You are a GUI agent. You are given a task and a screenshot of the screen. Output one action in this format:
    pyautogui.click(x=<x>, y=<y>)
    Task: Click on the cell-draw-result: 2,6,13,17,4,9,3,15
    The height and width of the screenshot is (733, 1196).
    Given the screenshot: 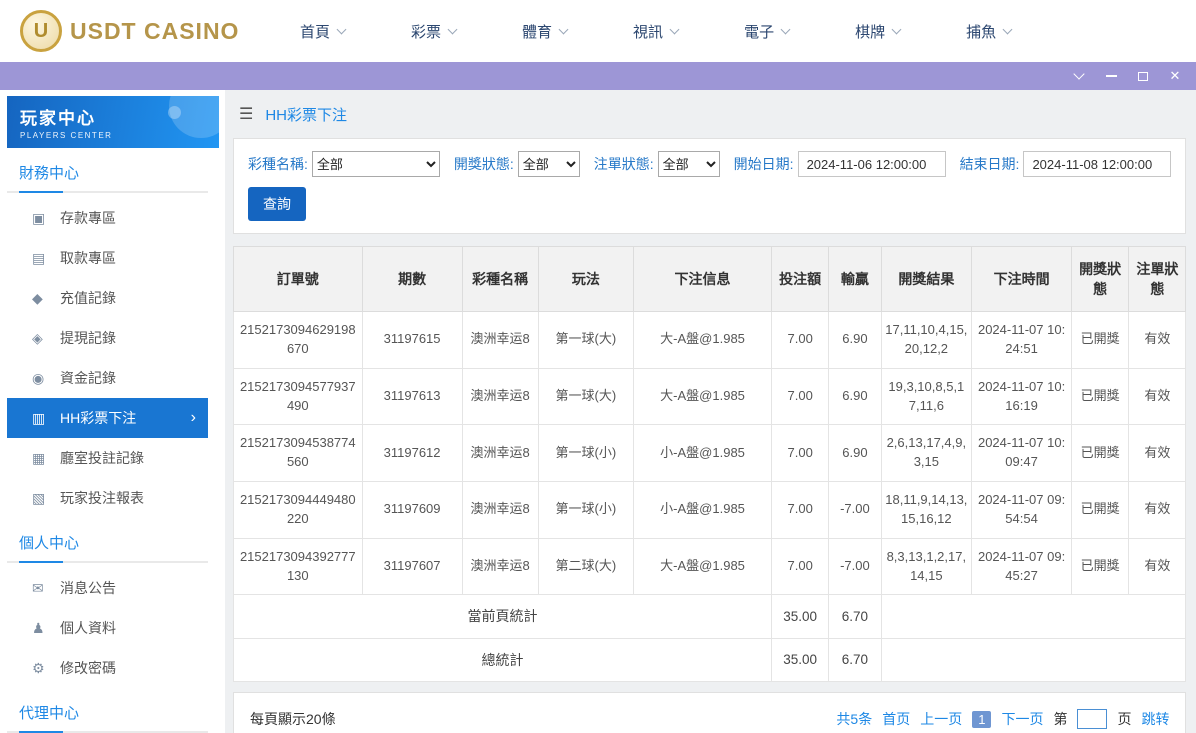 What is the action you would take?
    pyautogui.click(x=926, y=453)
    